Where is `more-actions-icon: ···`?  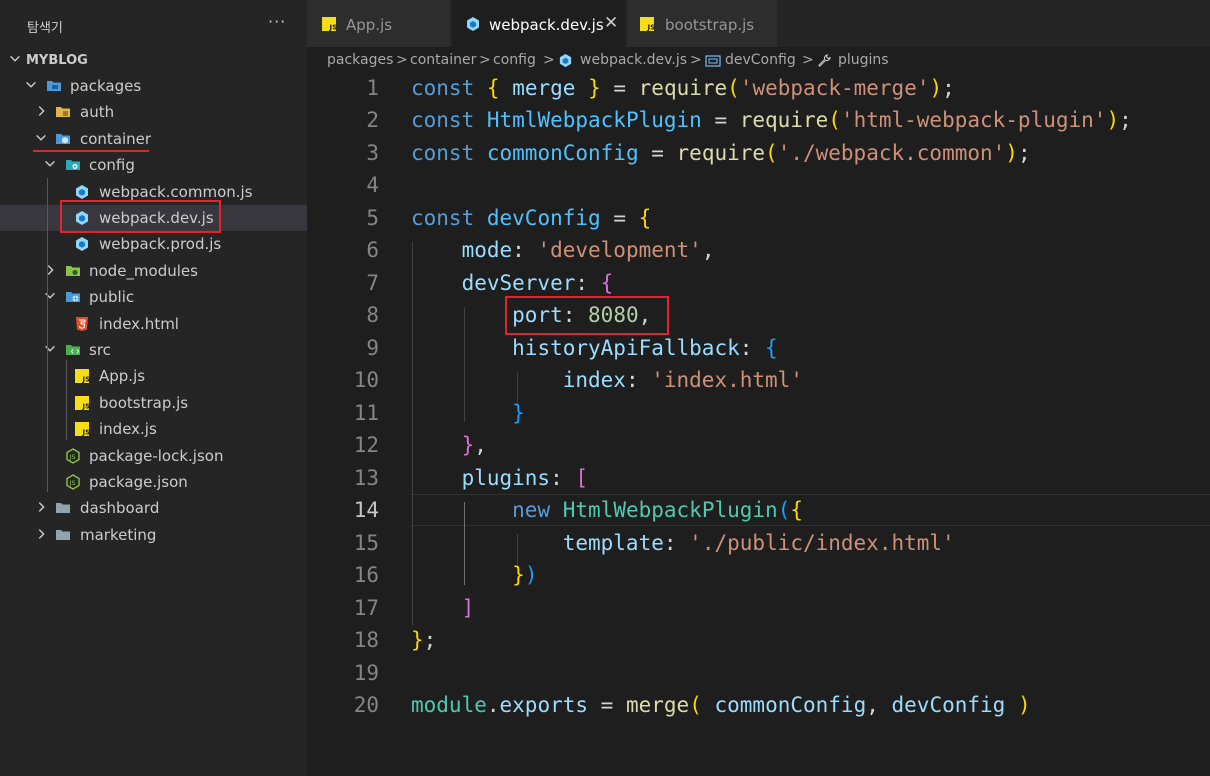
more-actions-icon: ··· is located at coordinates (277, 21).